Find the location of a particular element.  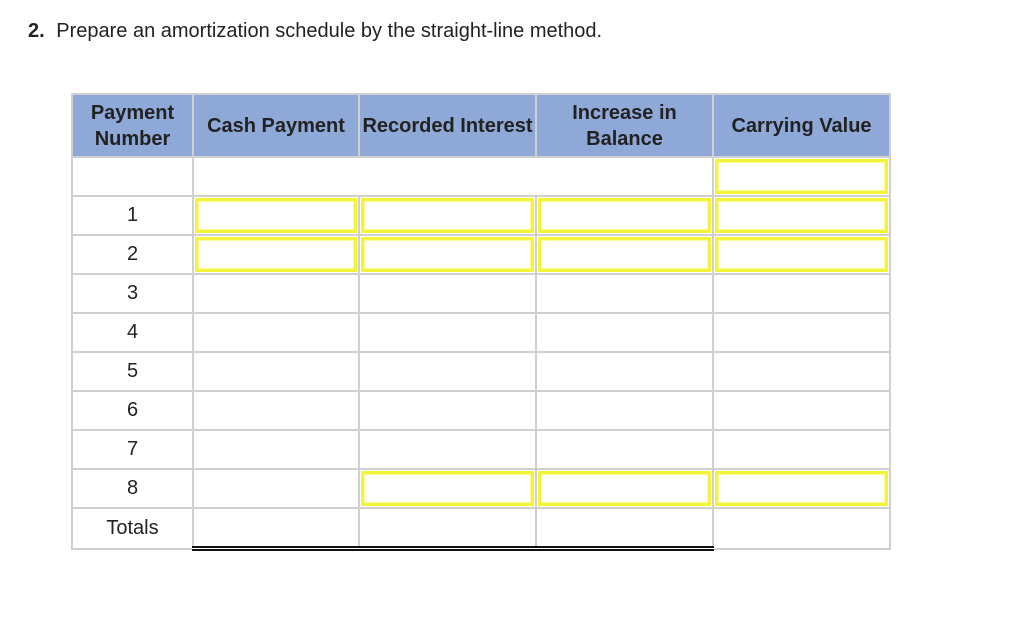

table-row: 8 is located at coordinates (481, 488).